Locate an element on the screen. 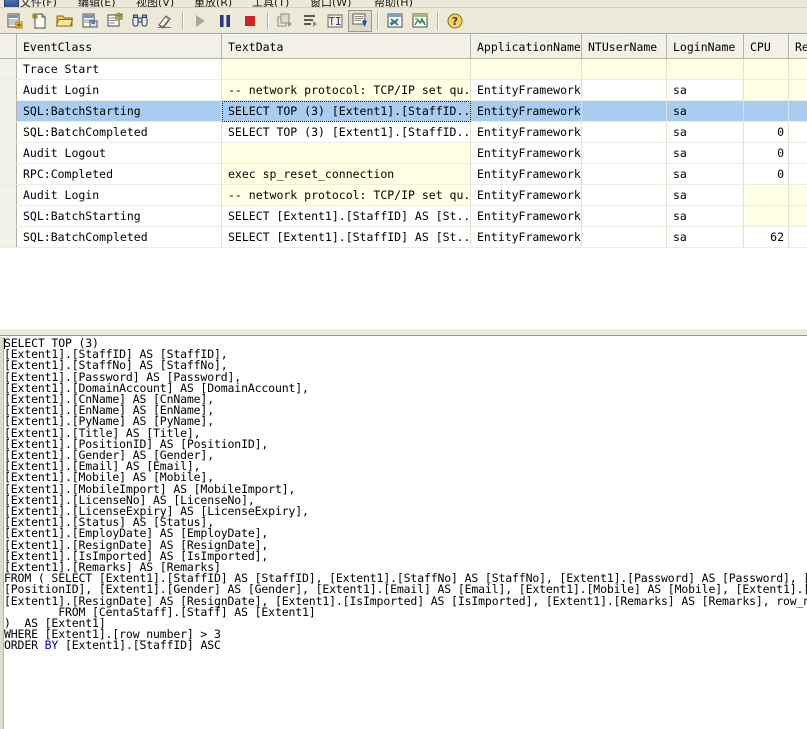 The height and width of the screenshot is (729, 807). table-row: Audit LogoutEntityFrameworksa070 is located at coordinates (403, 153).